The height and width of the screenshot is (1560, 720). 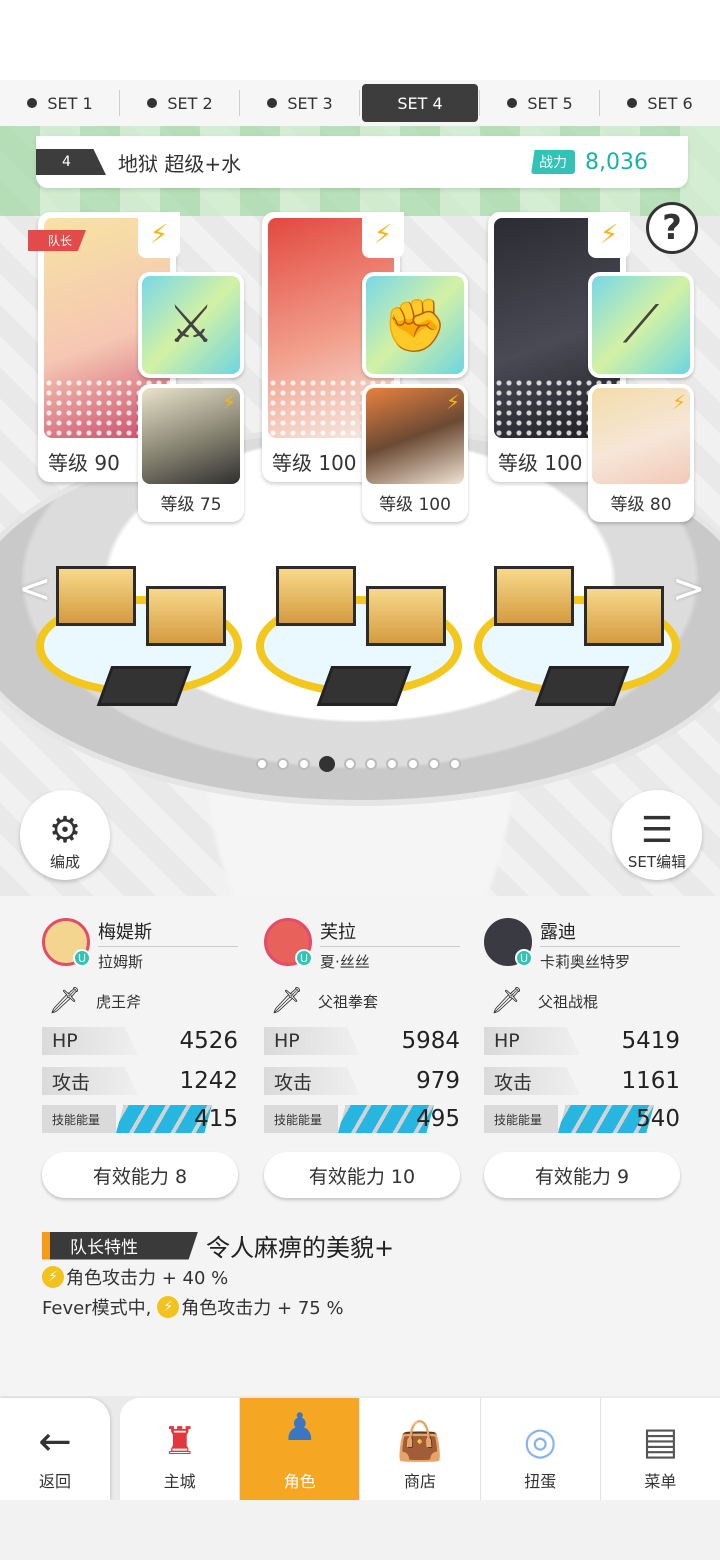 I want to click on tab-set-2: SET 2, so click(x=178, y=103).